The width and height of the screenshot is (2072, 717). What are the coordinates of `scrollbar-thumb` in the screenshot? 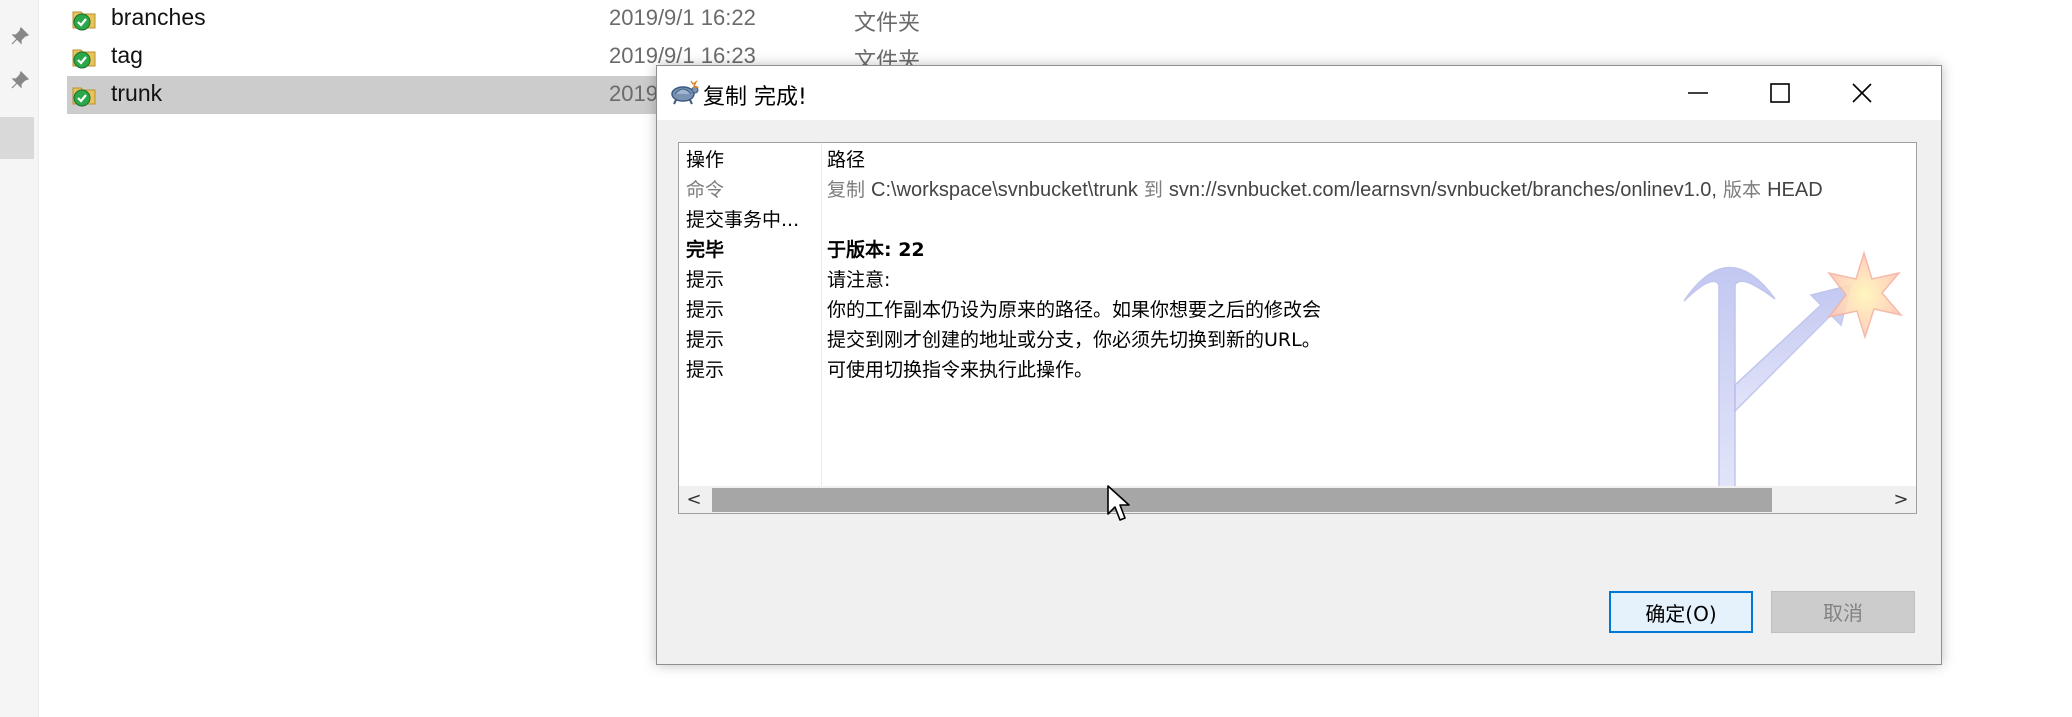 It's located at (1242, 500).